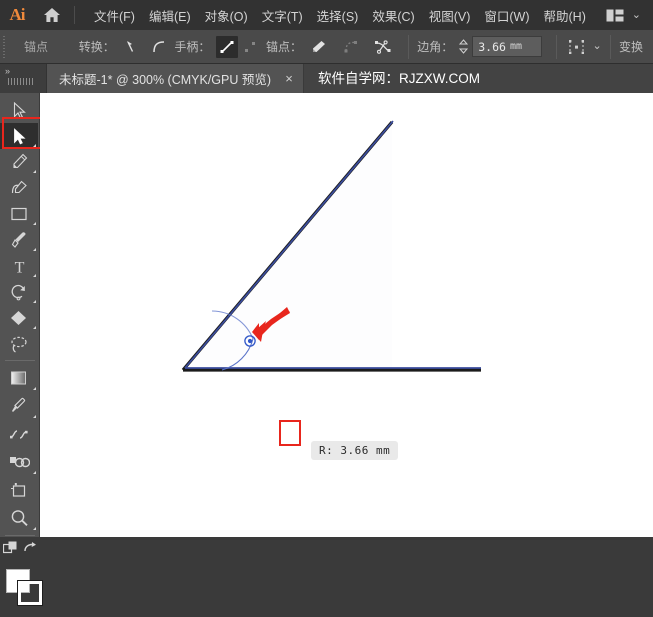 The height and width of the screenshot is (617, 653). What do you see at coordinates (192, 47) in the screenshot?
I see `handle-label: 手柄：` at bounding box center [192, 47].